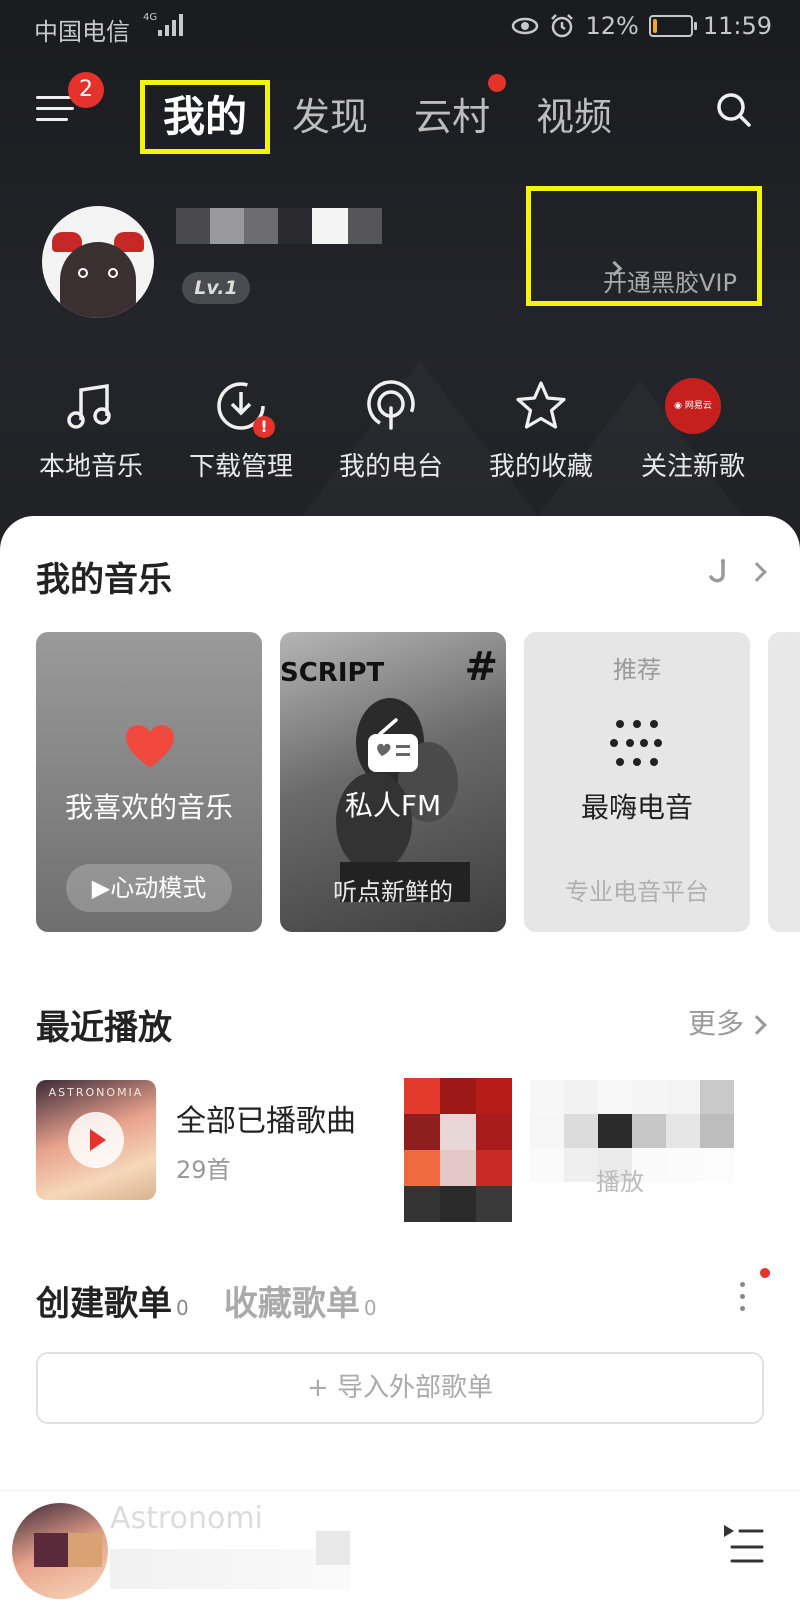 Image resolution: width=800 pixels, height=1600 pixels. I want to click on heart-icon, so click(150, 746).